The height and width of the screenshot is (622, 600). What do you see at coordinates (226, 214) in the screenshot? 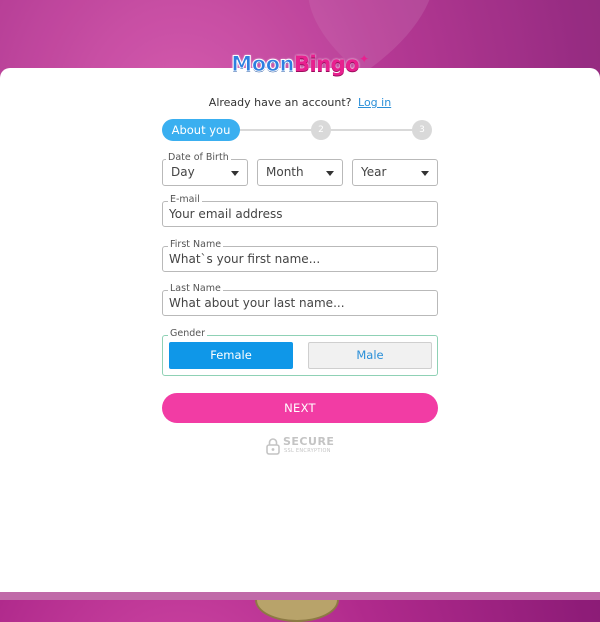
I see `email-placeholder: Your email address` at bounding box center [226, 214].